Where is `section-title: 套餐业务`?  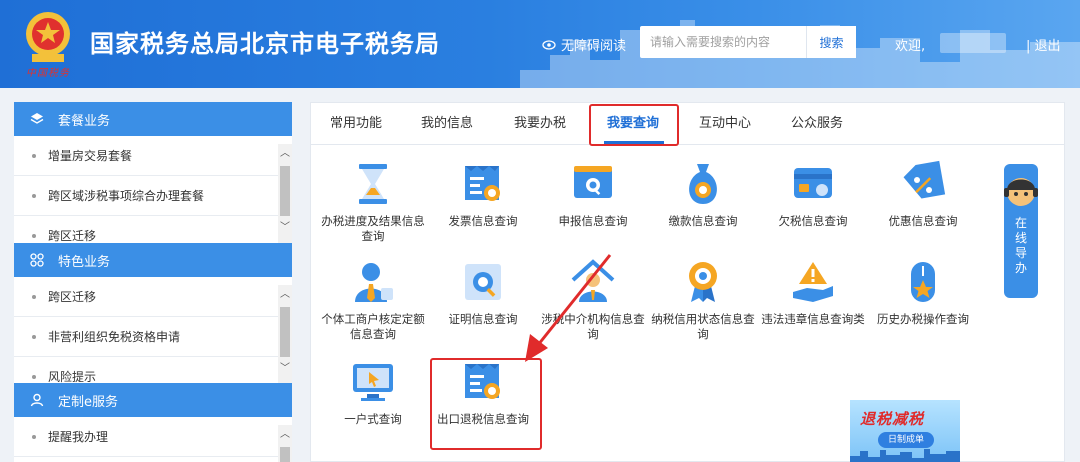 section-title: 套餐业务 is located at coordinates (84, 121).